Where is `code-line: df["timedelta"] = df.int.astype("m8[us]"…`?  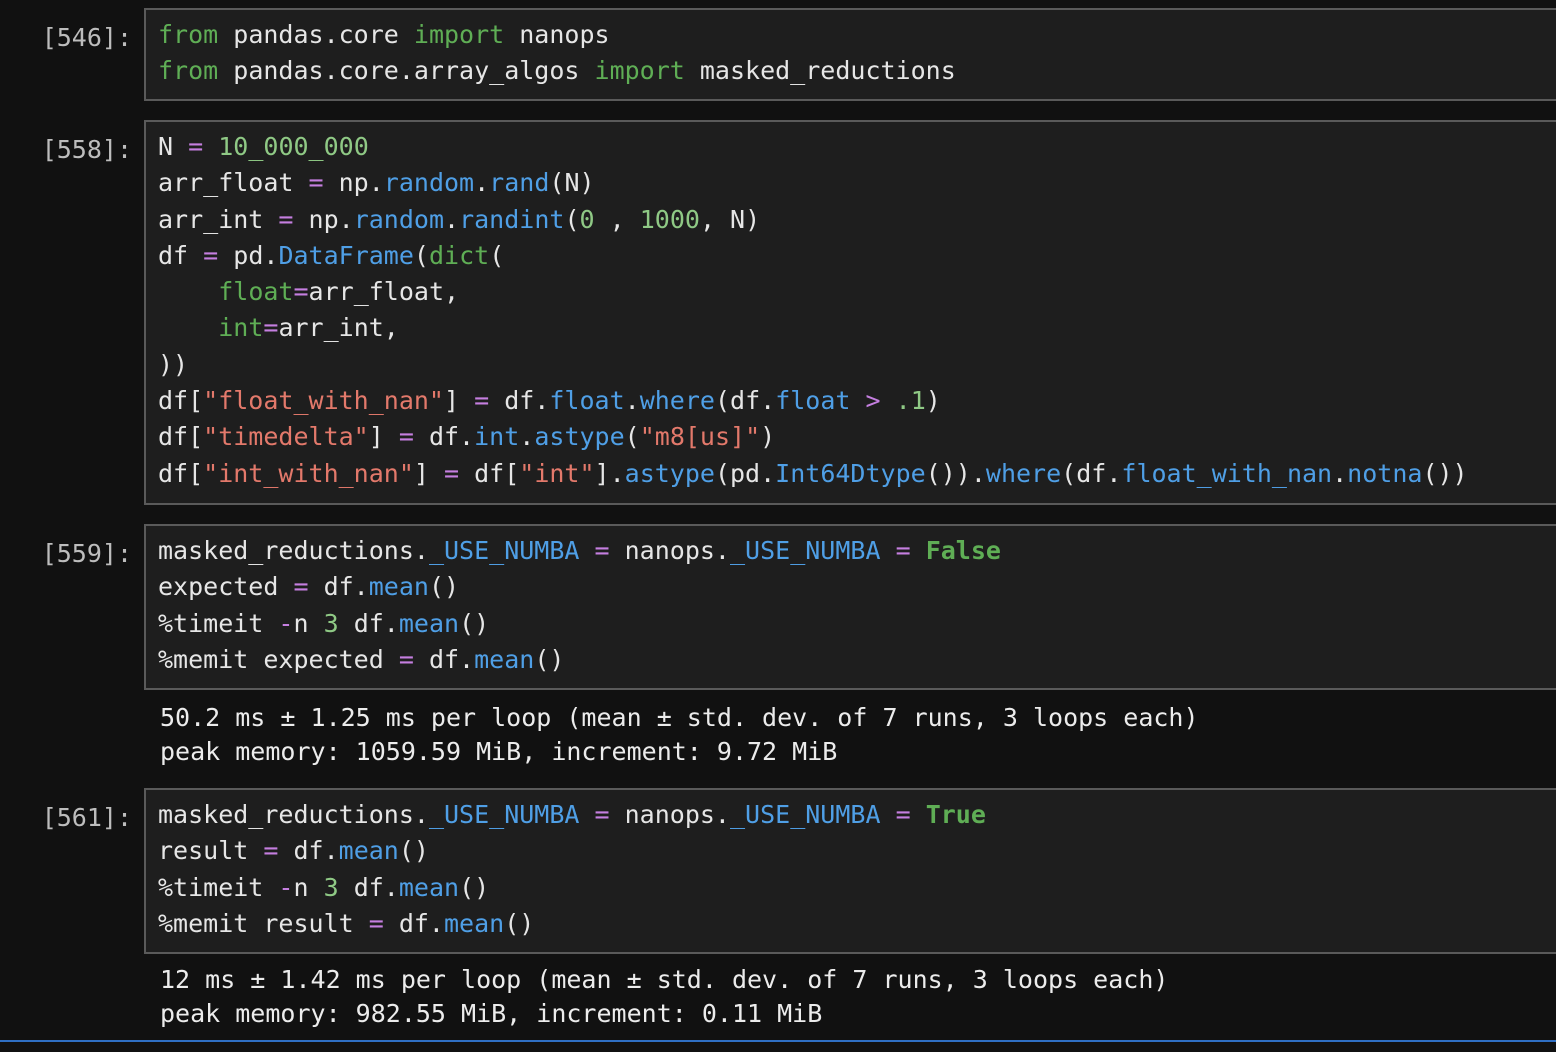 code-line: df["timedelta"] = df.int.astype("m8[us]"… is located at coordinates (813, 437).